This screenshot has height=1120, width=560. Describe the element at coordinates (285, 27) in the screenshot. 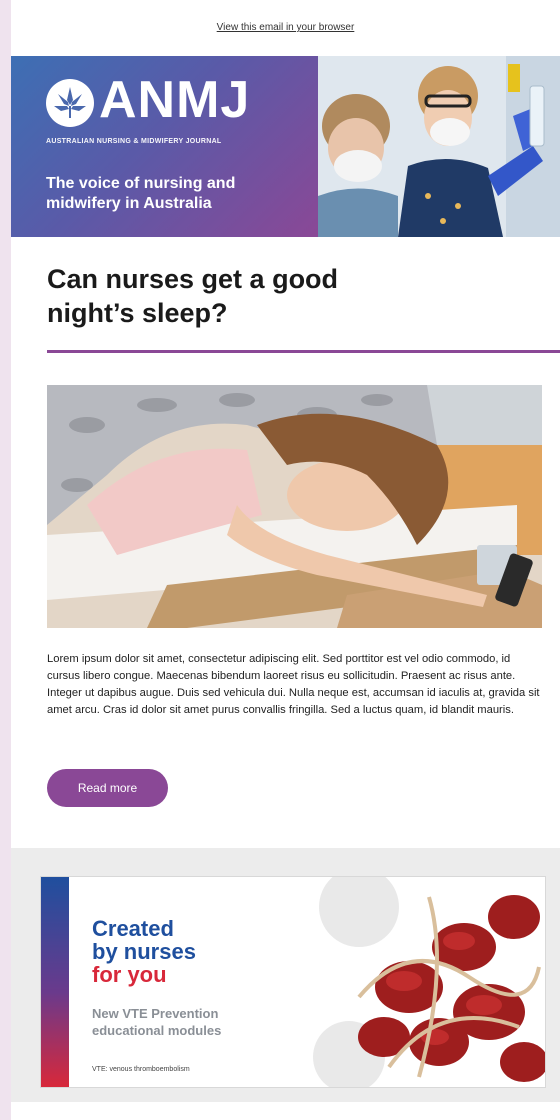

I see `view-in-browser-link: View this email in your browser` at that location.